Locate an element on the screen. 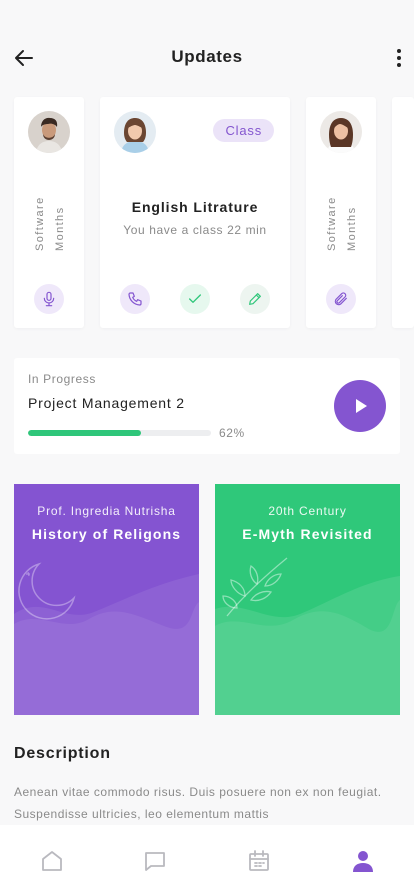 The width and height of the screenshot is (414, 896). description-title: Description is located at coordinates (62, 753).